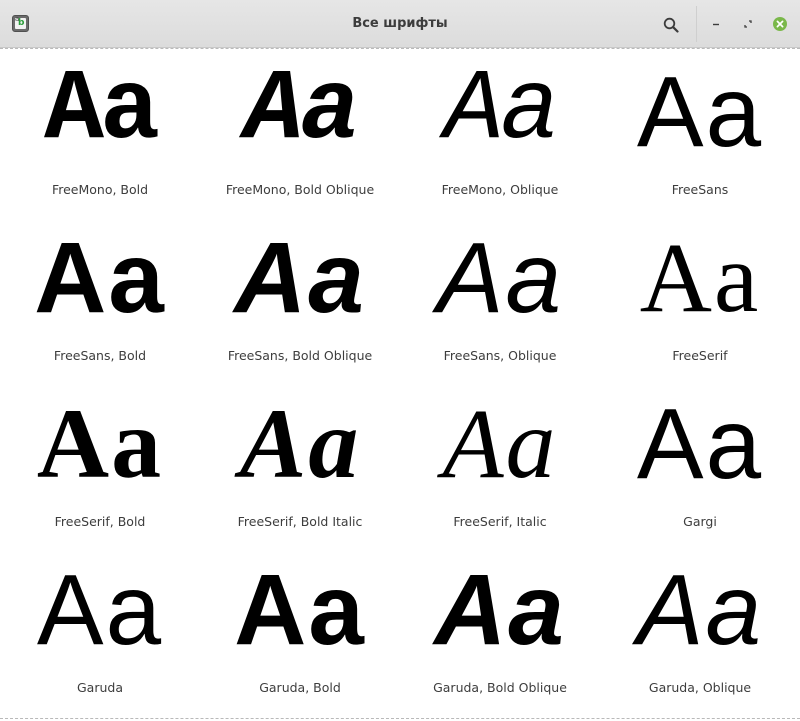 The height and width of the screenshot is (721, 800). What do you see at coordinates (400, 48) in the screenshot?
I see `top-divider` at bounding box center [400, 48].